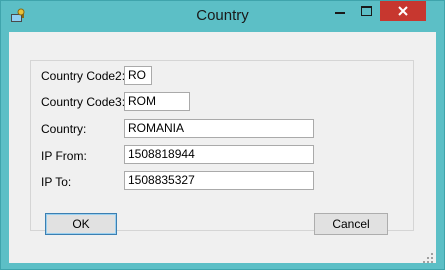 The height and width of the screenshot is (272, 447). Describe the element at coordinates (219, 180) in the screenshot. I see `ip-to-field: 1508835327` at that location.